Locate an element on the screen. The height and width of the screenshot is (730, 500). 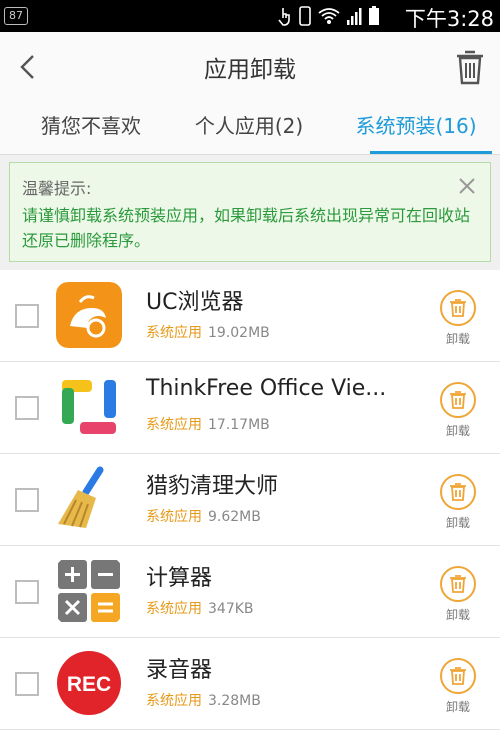
app-meta: 系统应用 9.62MB is located at coordinates (203, 516).